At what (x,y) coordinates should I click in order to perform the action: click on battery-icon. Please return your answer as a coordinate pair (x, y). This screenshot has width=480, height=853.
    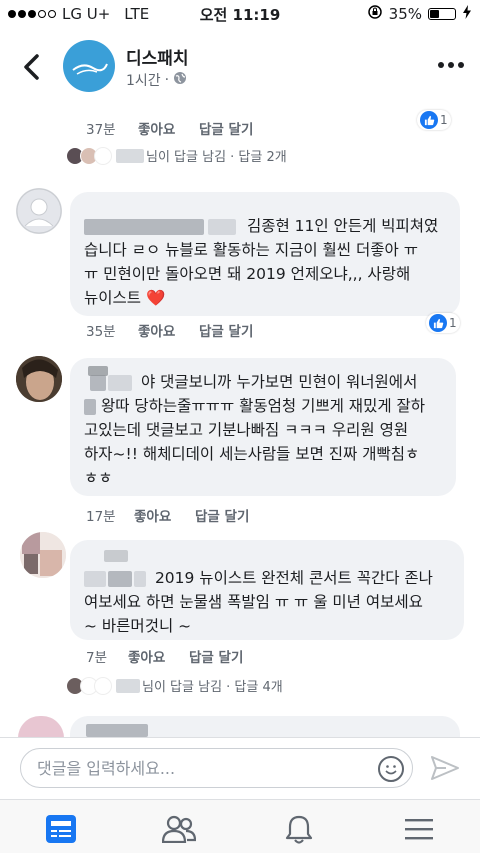
    Looking at the image, I should click on (442, 14).